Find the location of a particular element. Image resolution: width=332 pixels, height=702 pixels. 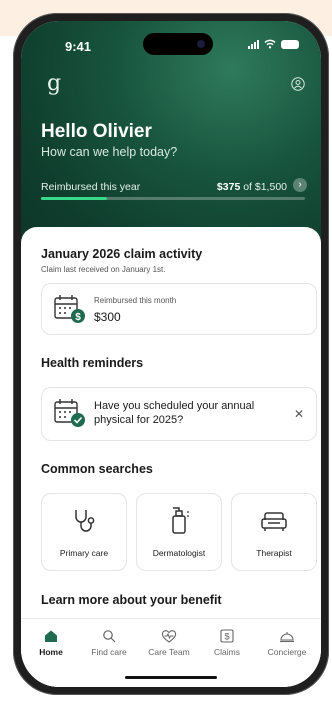

couch-icon is located at coordinates (274, 521).